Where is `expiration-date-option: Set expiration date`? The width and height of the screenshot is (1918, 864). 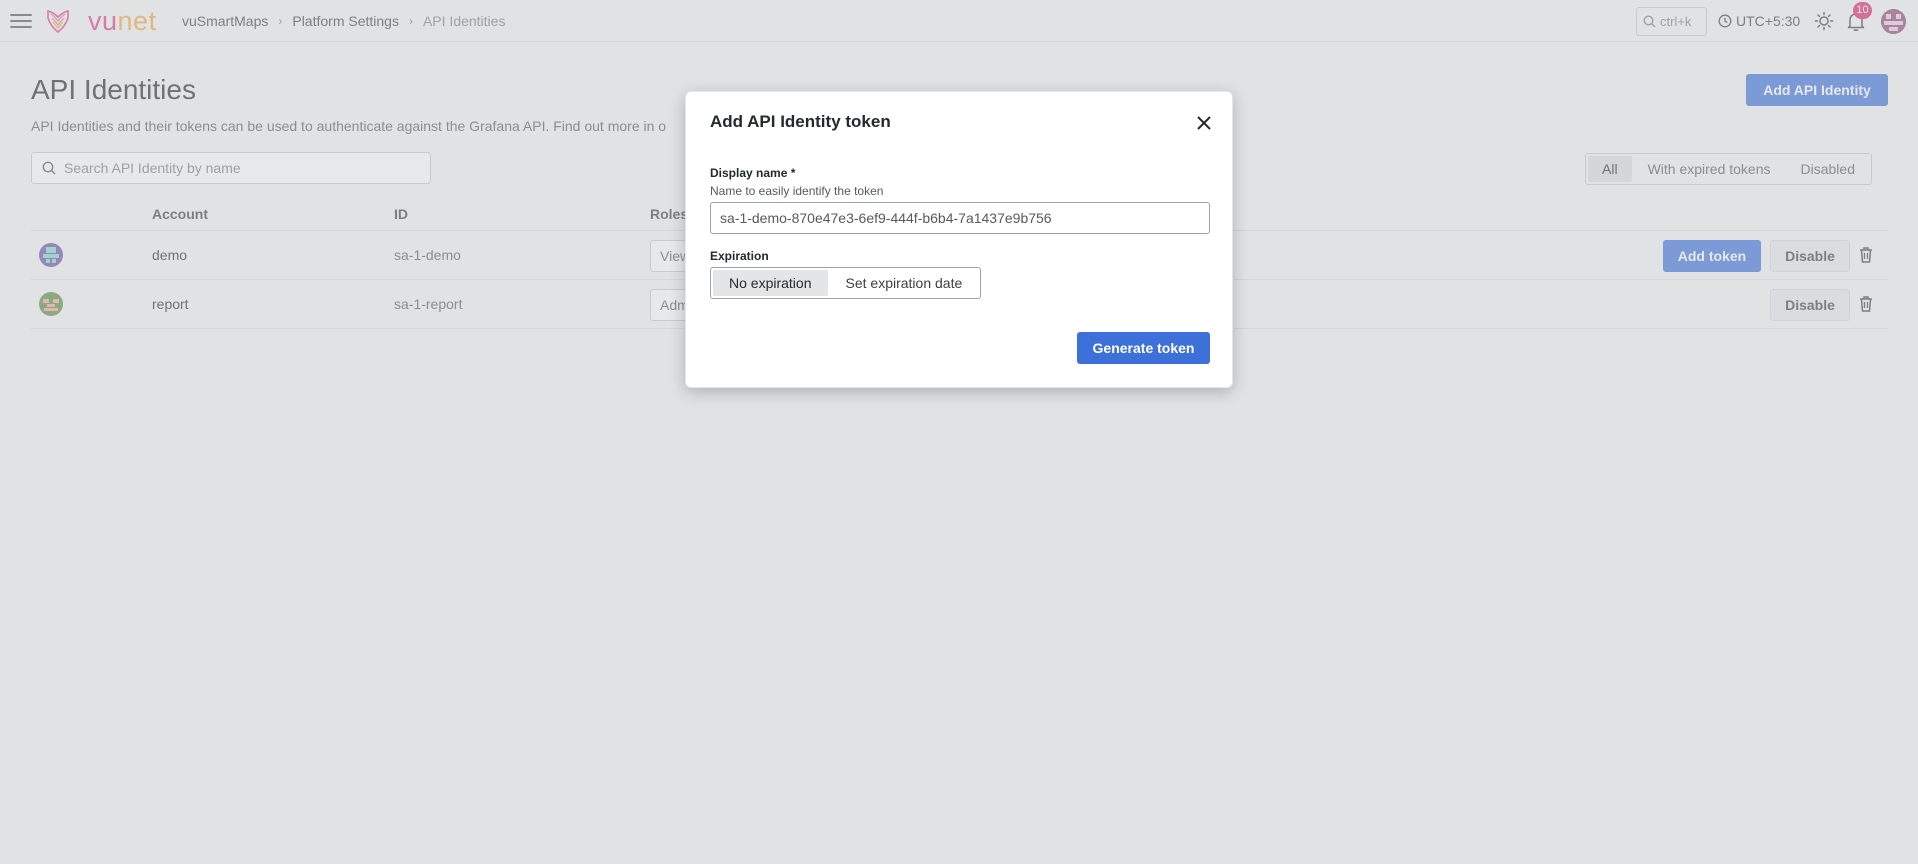 expiration-date-option: Set expiration date is located at coordinates (904, 283).